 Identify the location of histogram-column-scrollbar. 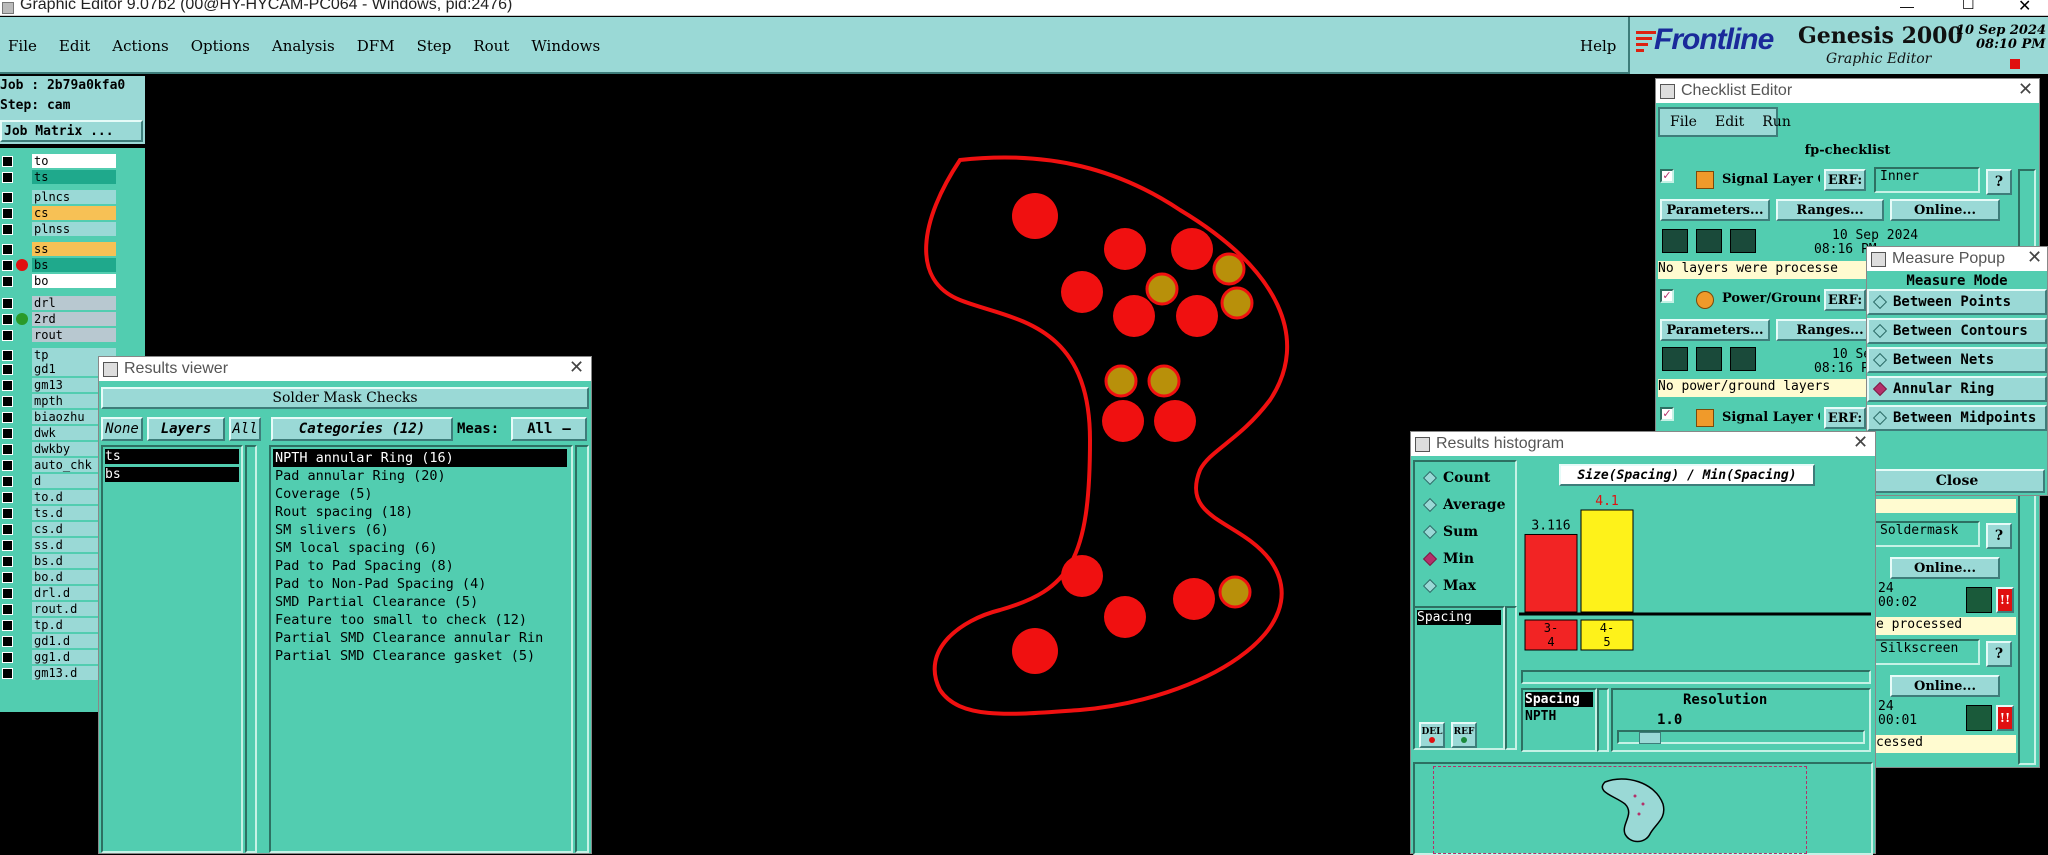
(1603, 720).